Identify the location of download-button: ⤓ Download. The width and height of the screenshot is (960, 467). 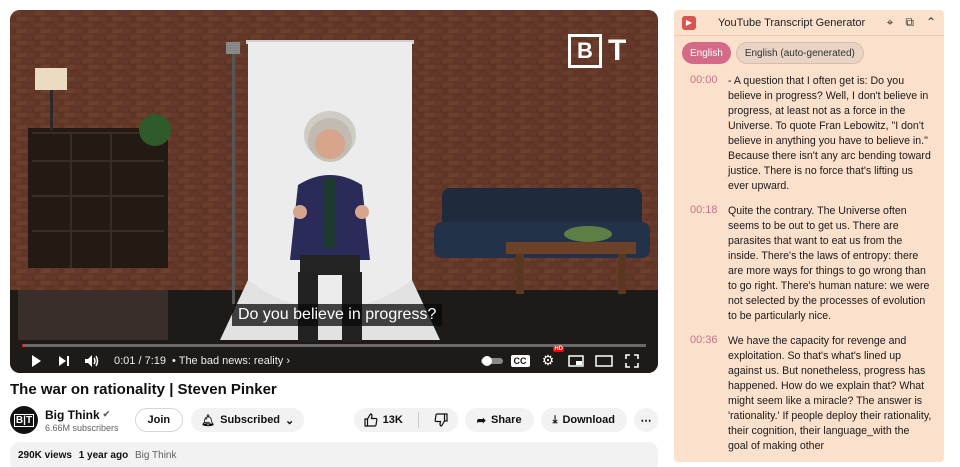
(583, 420).